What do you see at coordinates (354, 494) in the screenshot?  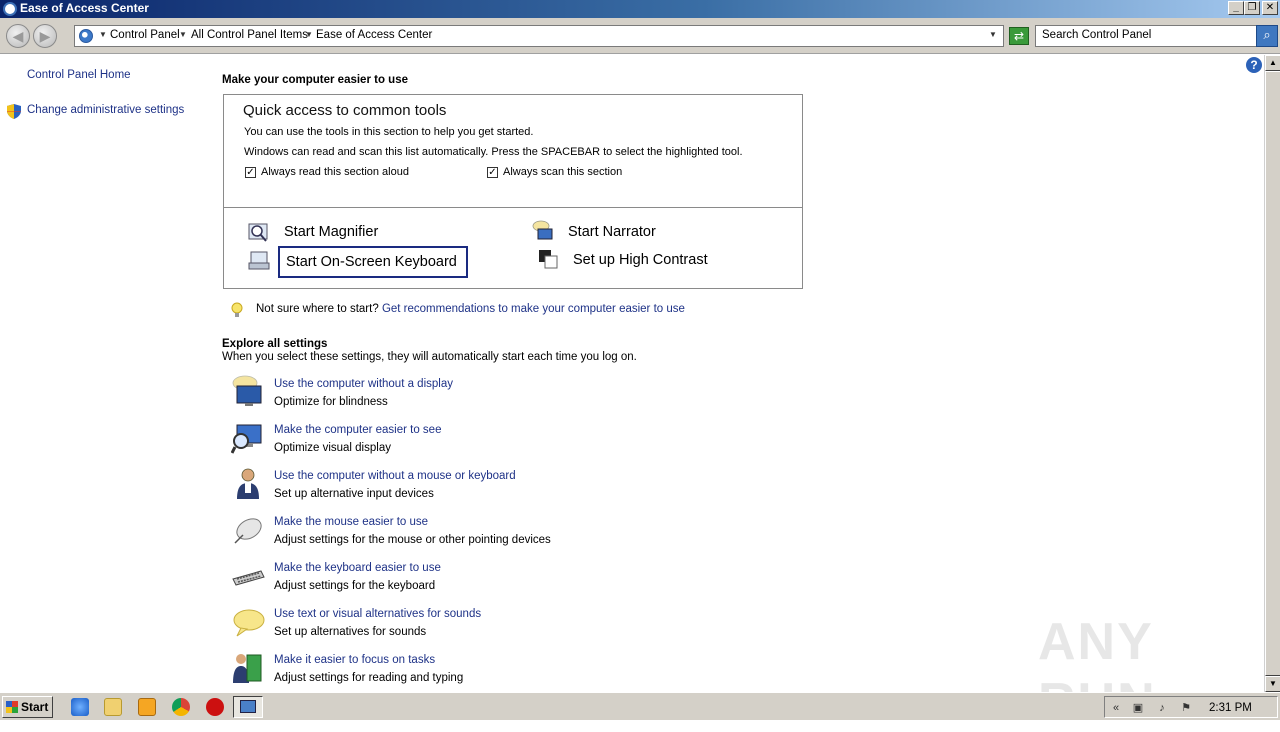 I see `setting-desc-no-mouse-keyboard: Set up alternative input devices` at bounding box center [354, 494].